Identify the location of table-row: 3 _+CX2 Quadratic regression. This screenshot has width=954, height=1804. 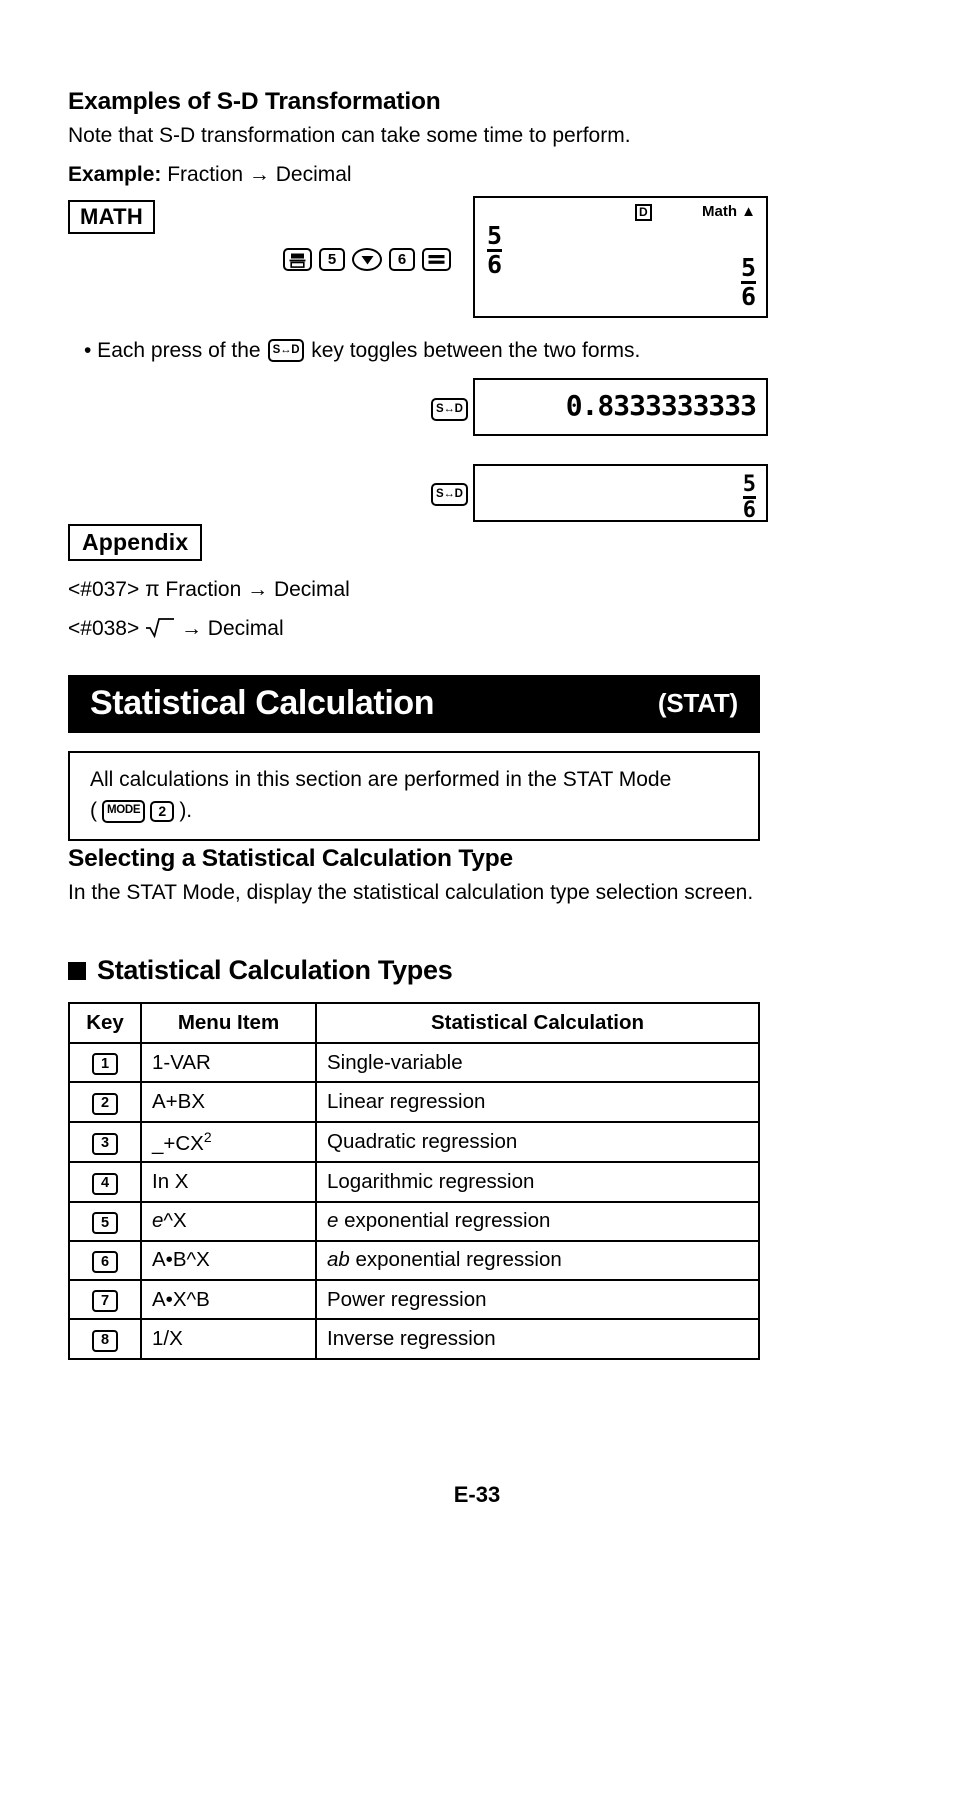
(414, 1142).